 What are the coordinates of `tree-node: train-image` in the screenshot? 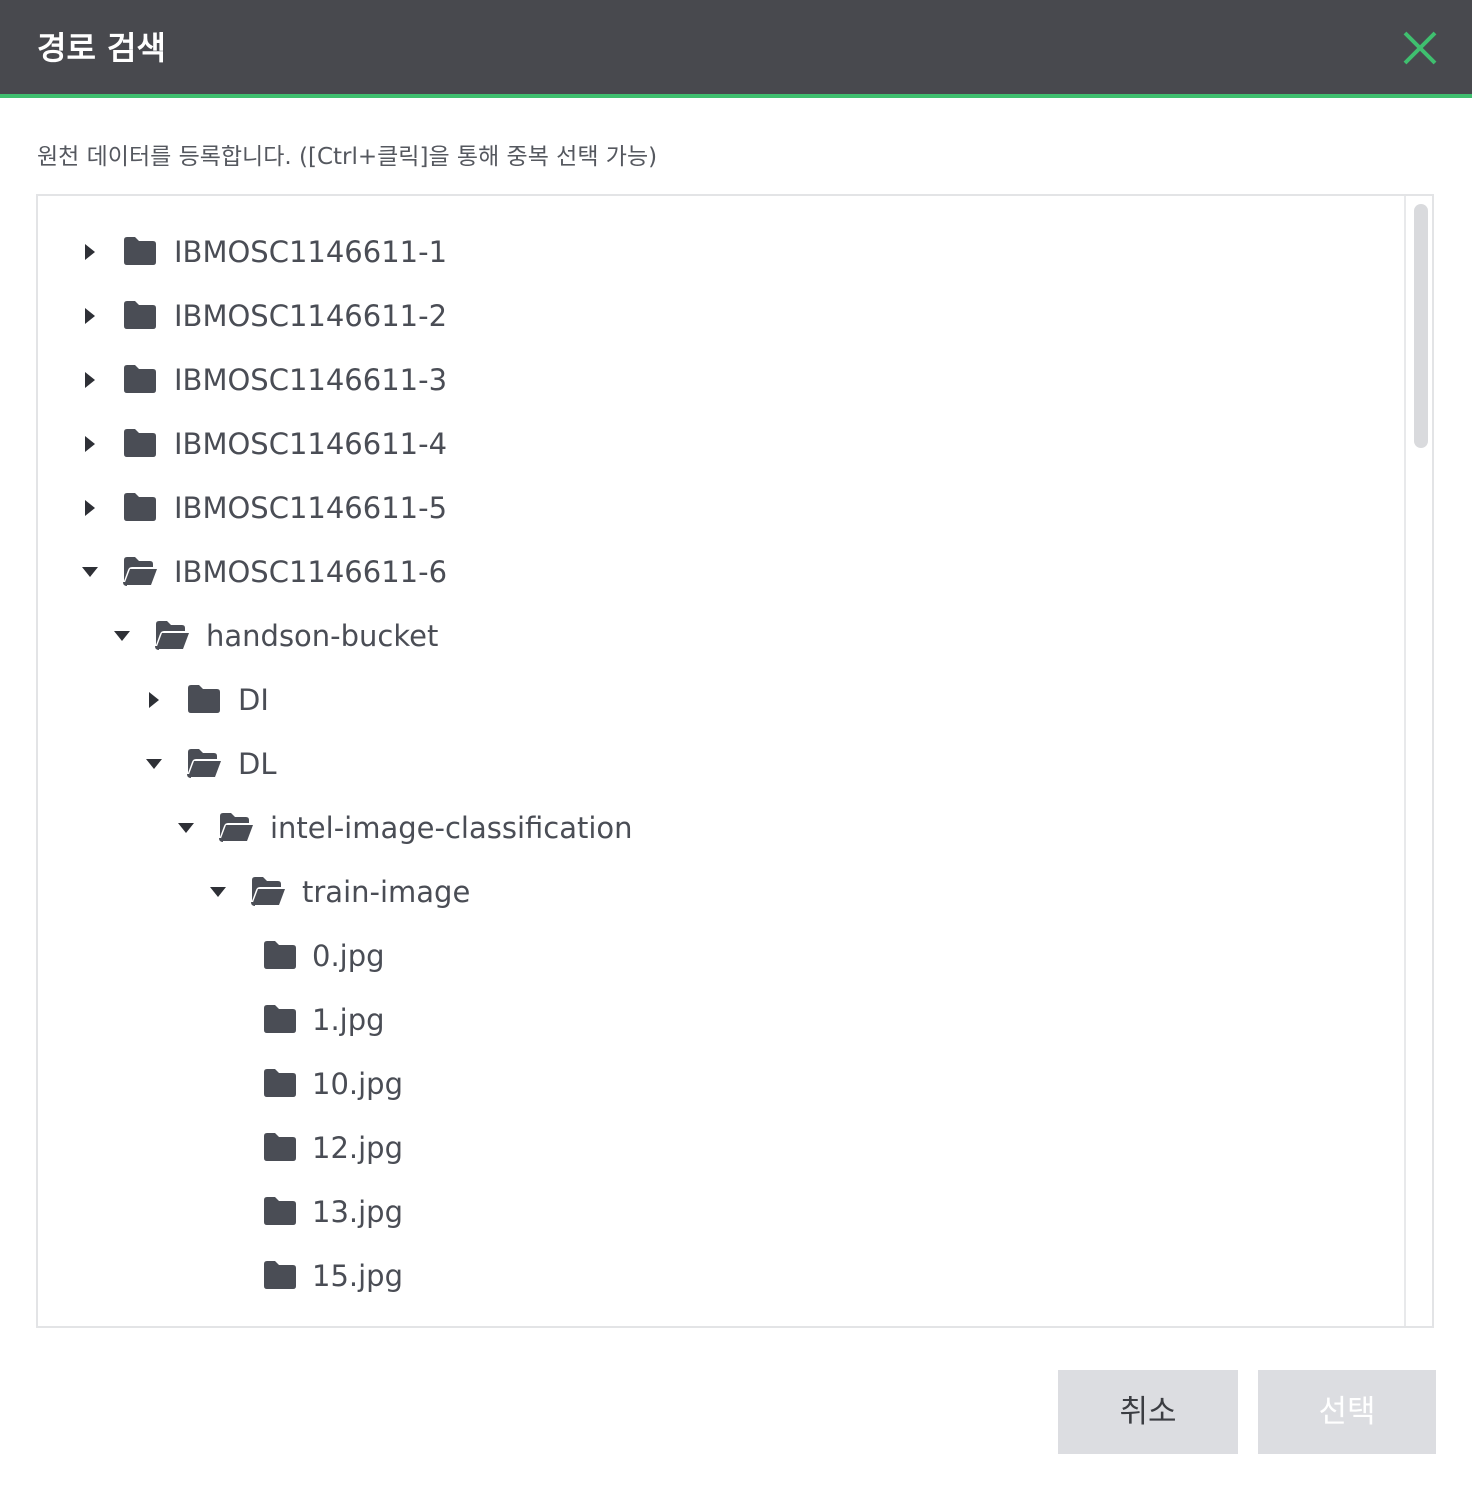 It's located at (718, 892).